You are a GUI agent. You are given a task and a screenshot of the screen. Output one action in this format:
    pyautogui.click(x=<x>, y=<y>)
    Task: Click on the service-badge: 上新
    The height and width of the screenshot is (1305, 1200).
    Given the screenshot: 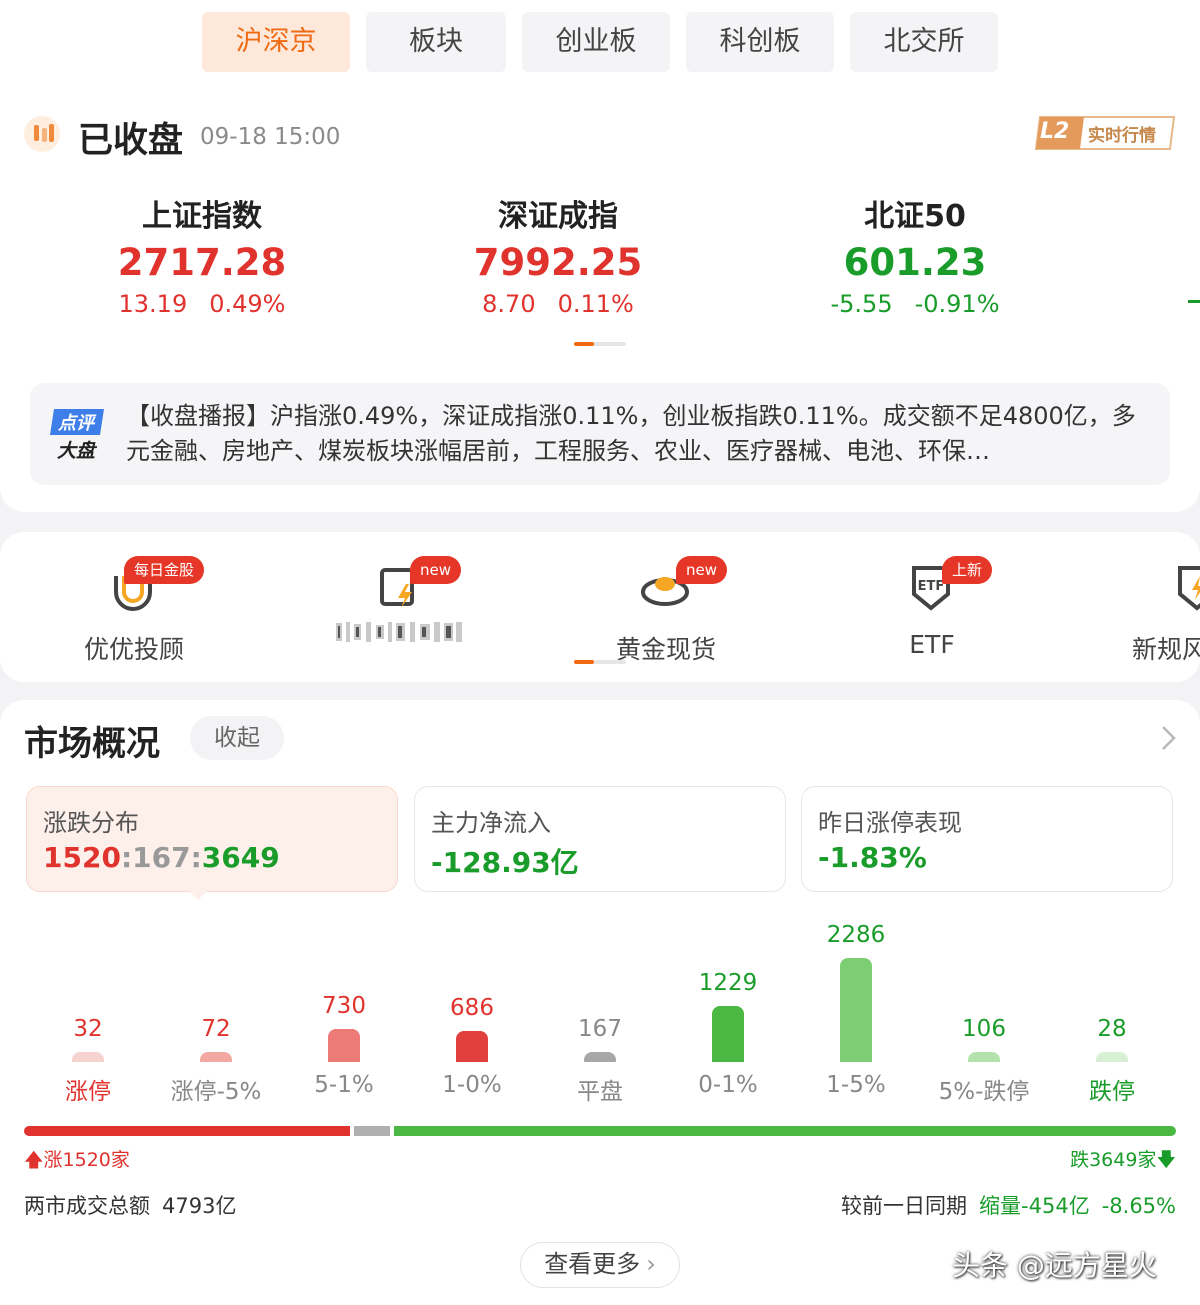 What is the action you would take?
    pyautogui.click(x=967, y=570)
    